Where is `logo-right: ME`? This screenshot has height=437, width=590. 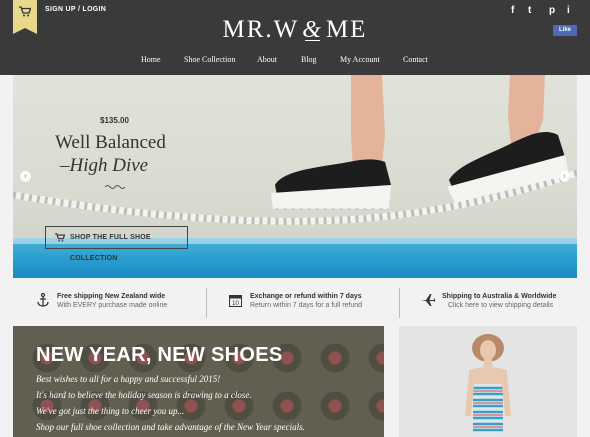 logo-right: ME is located at coordinates (346, 29).